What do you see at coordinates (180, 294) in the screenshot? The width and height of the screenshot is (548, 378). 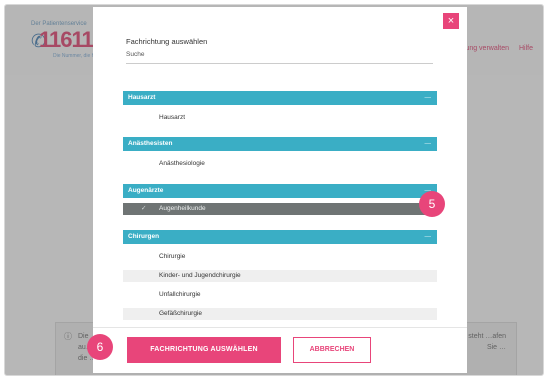 I see `item-label: Unfallchirurgie` at bounding box center [180, 294].